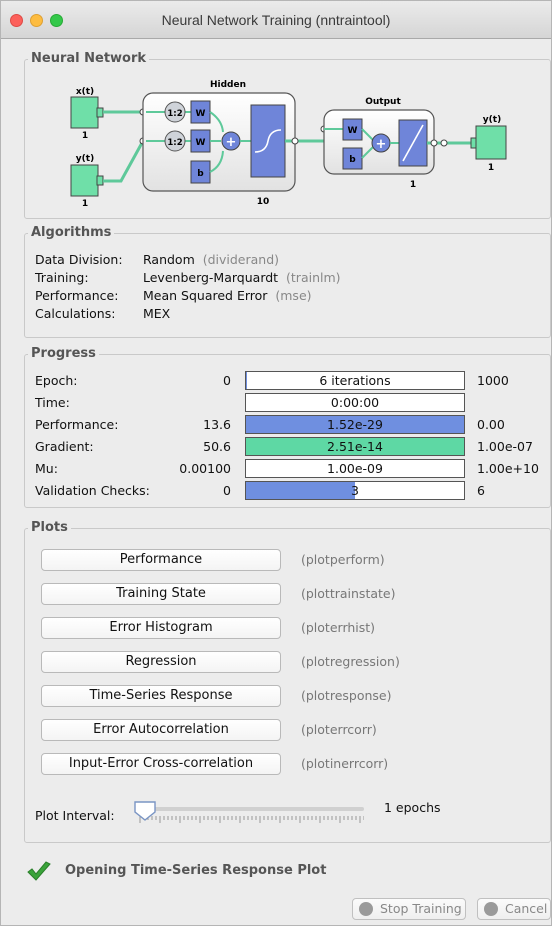 This screenshot has height=926, width=552. What do you see at coordinates (353, 131) in the screenshot?
I see `output-weight-label: W` at bounding box center [353, 131].